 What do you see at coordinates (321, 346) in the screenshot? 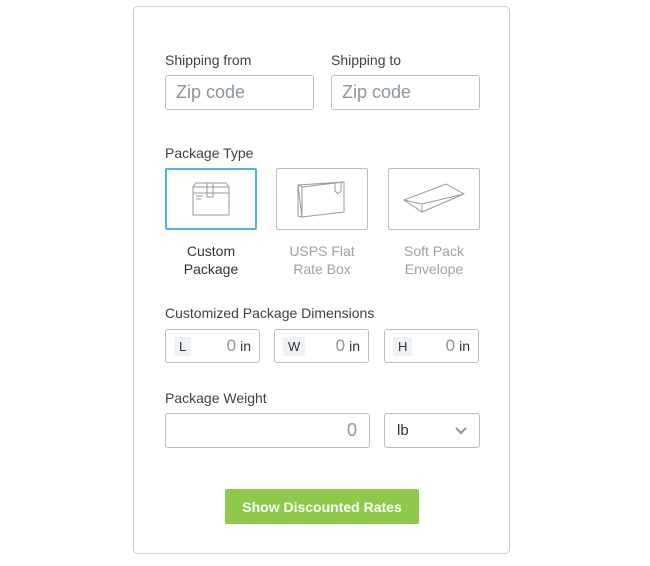
I see `width-input: W 0 in` at bounding box center [321, 346].